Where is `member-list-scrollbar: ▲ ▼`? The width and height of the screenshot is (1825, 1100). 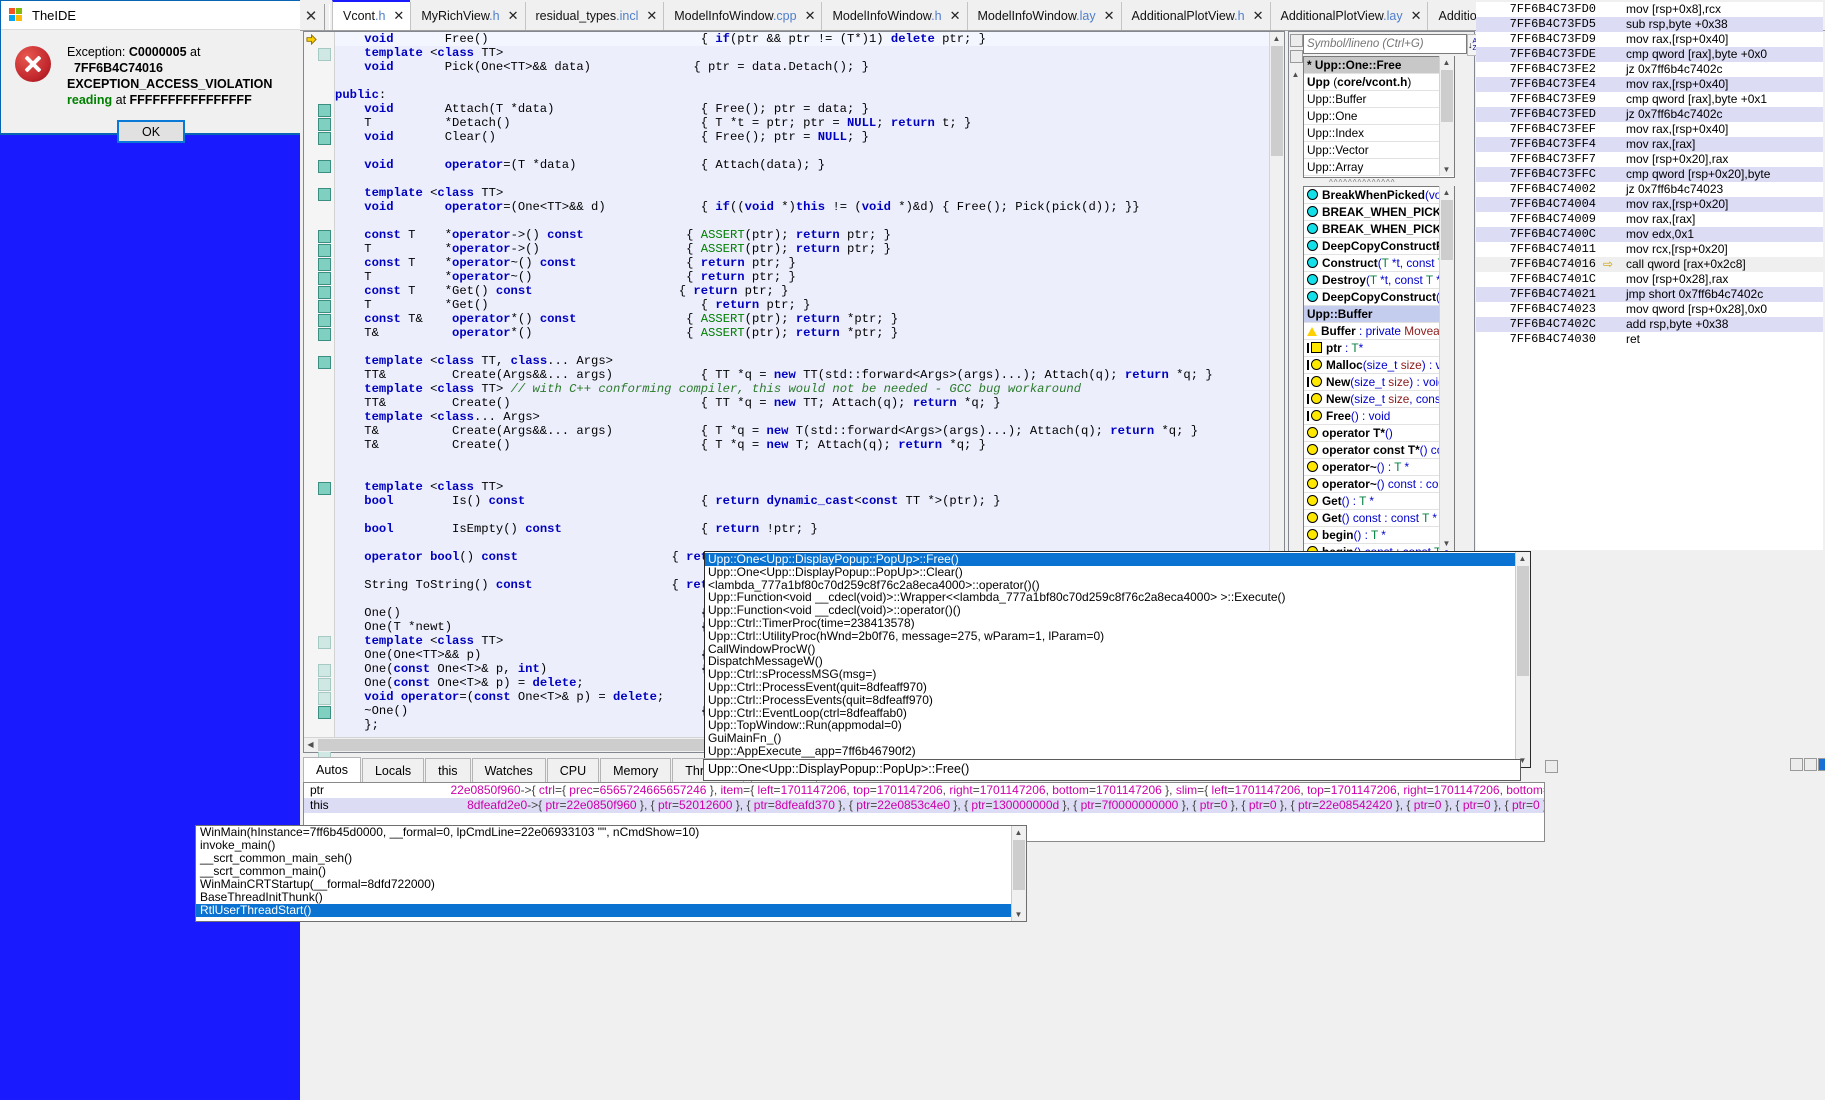 member-list-scrollbar: ▲ ▼ is located at coordinates (1446, 368).